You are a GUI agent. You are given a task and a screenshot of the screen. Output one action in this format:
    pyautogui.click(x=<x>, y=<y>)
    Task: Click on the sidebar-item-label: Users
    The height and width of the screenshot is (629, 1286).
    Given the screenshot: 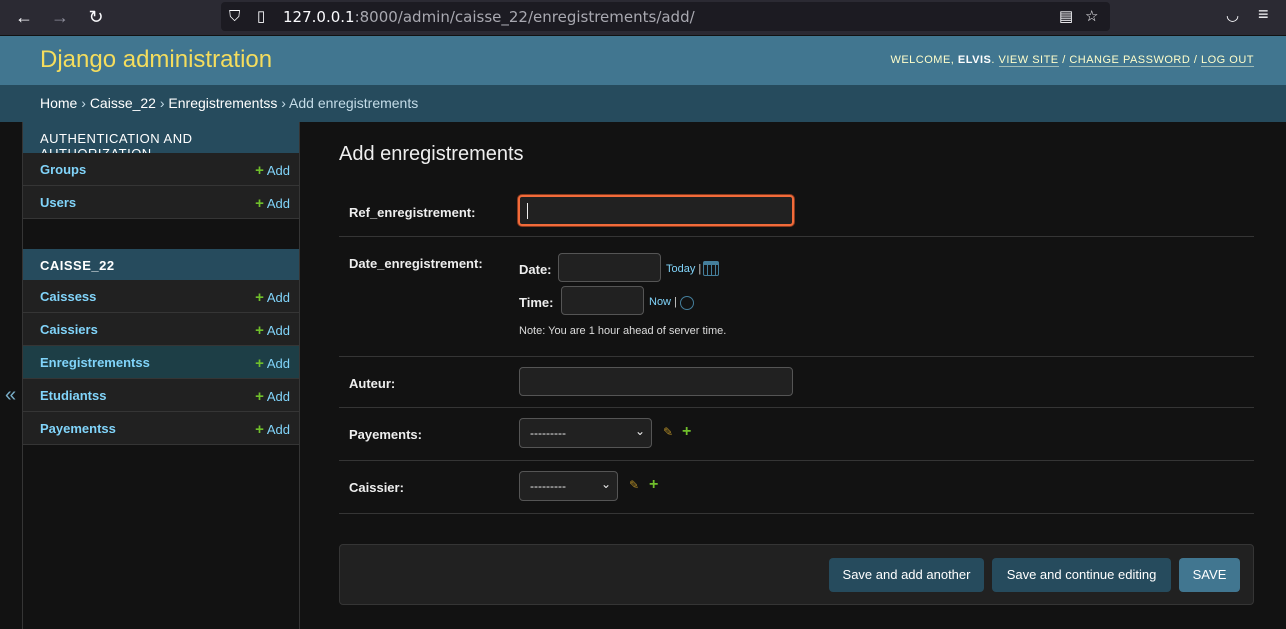 What is the action you would take?
    pyautogui.click(x=58, y=202)
    